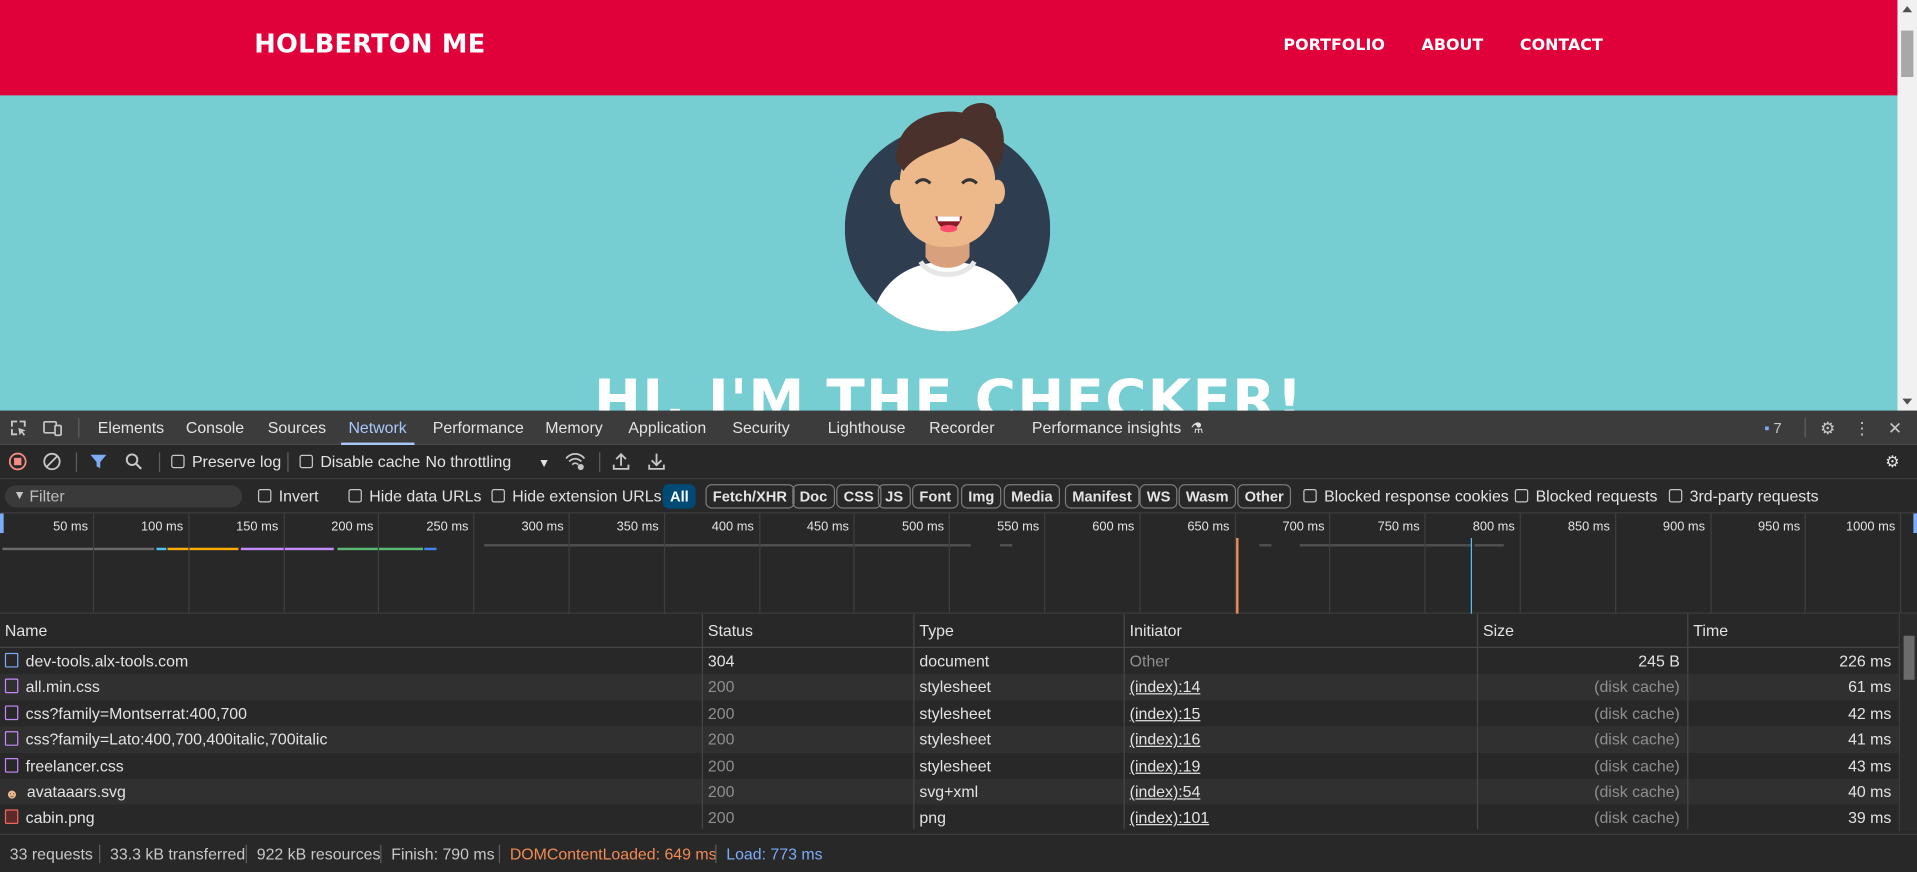 This screenshot has height=872, width=1917. What do you see at coordinates (576, 496) in the screenshot?
I see `hide-extension-urls-checkbox: Hide extension URLs` at bounding box center [576, 496].